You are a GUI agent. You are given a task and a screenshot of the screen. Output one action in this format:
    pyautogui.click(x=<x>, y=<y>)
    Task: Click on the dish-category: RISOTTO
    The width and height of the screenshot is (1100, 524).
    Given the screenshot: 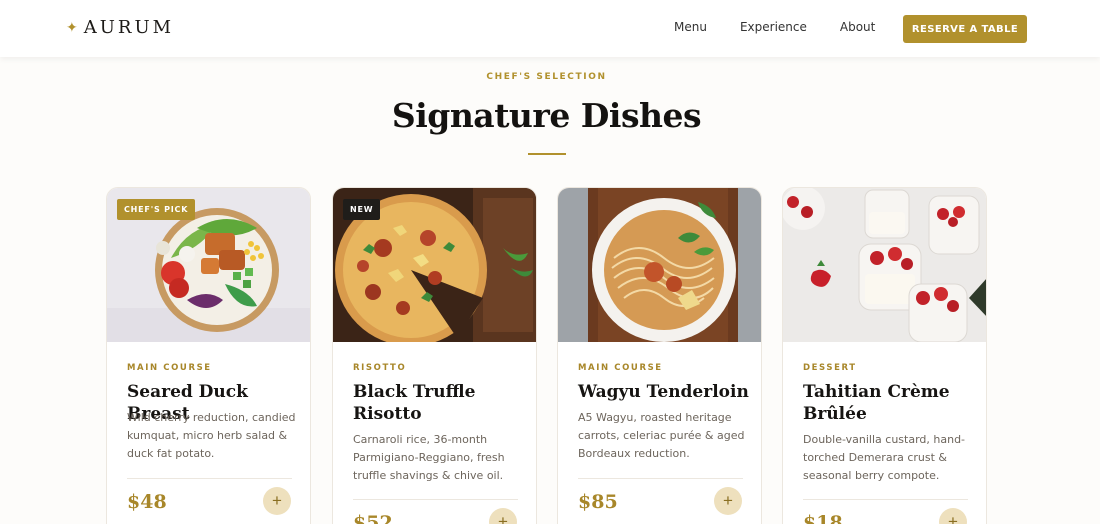 What is the action you would take?
    pyautogui.click(x=380, y=368)
    